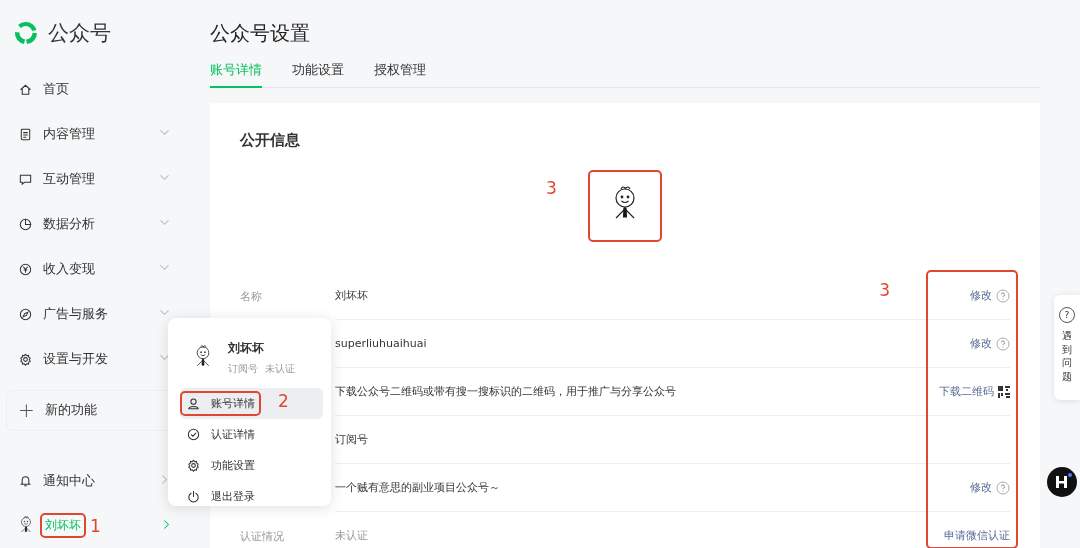  I want to click on help-label: 遇到问题, so click(1067, 356).